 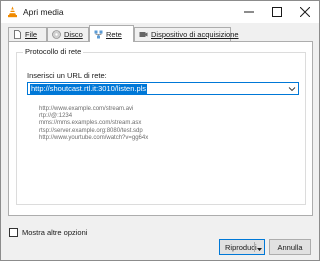 I want to click on file-icon, so click(x=17, y=34).